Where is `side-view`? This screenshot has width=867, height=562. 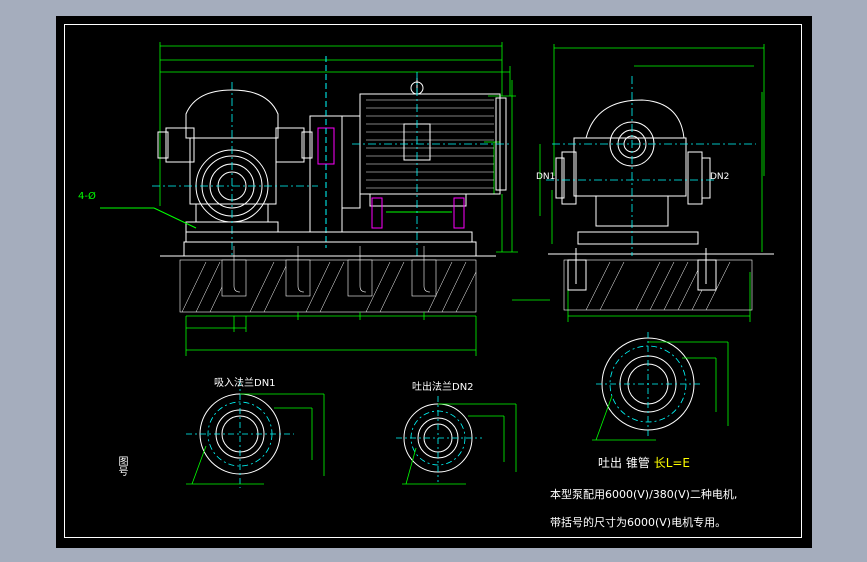
side-view is located at coordinates (643, 183).